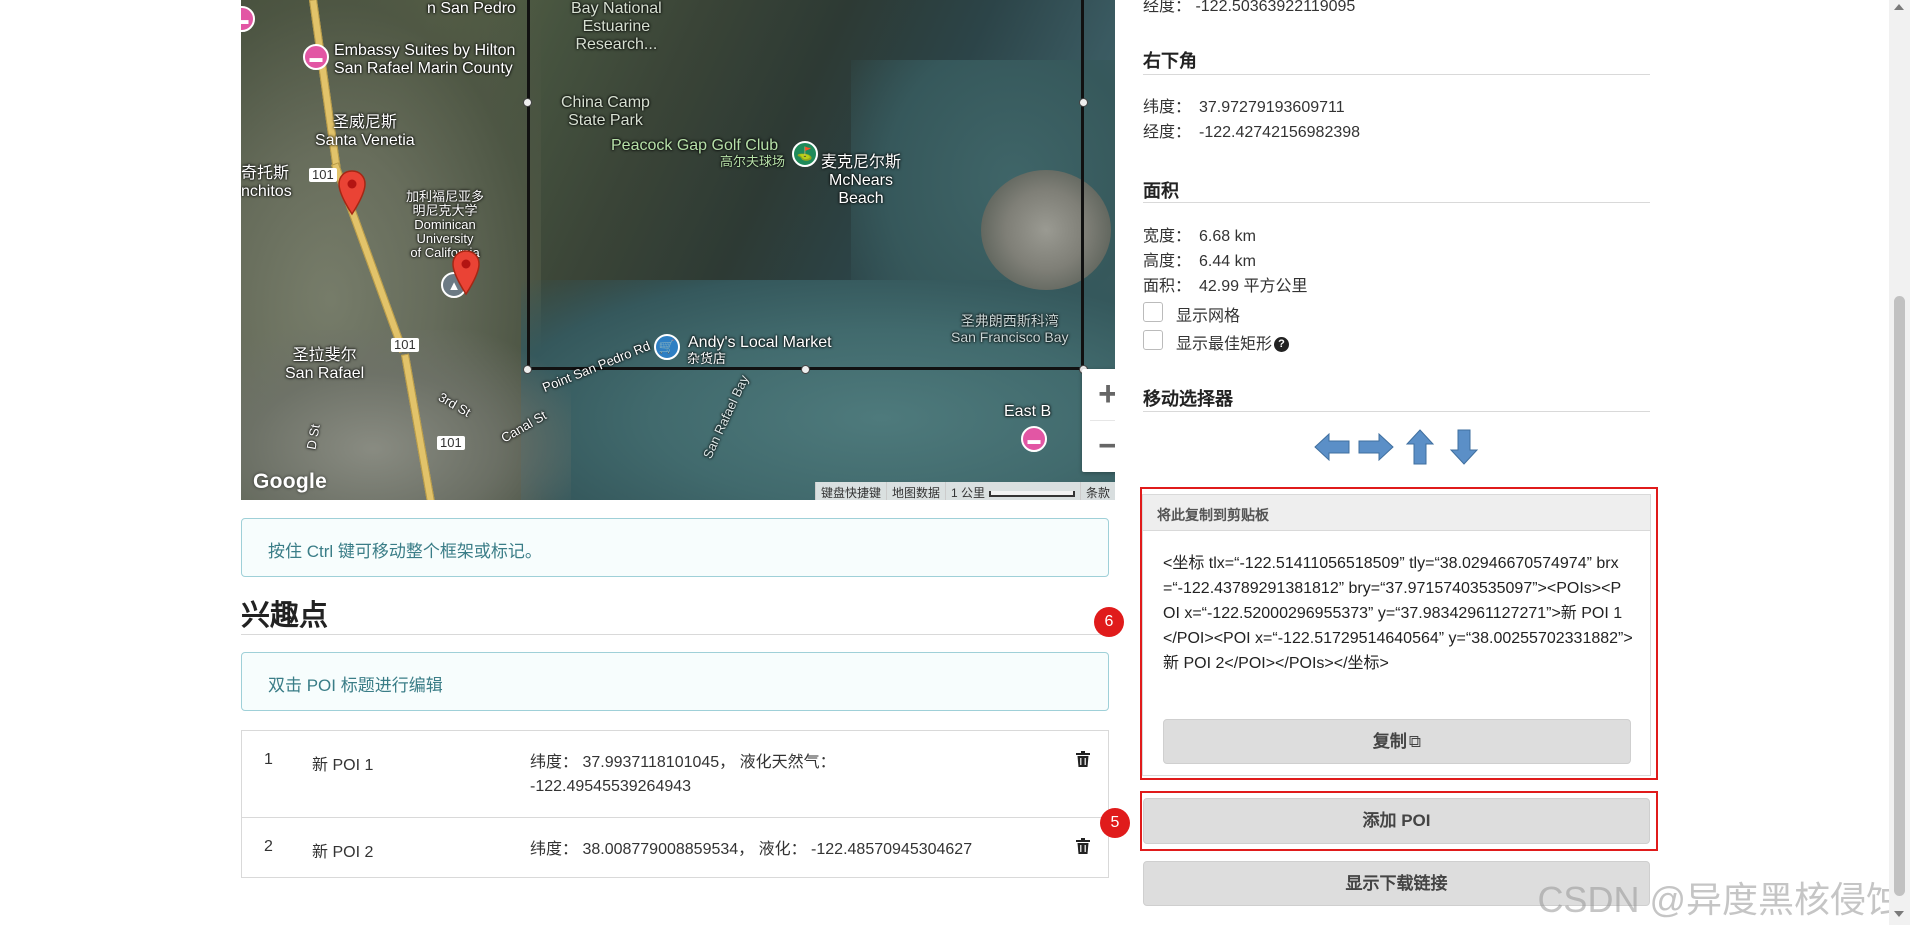  Describe the element at coordinates (861, 180) in the screenshot. I see `map-label-mcnears: 麦克尼尔斯 McNears Beach` at that location.